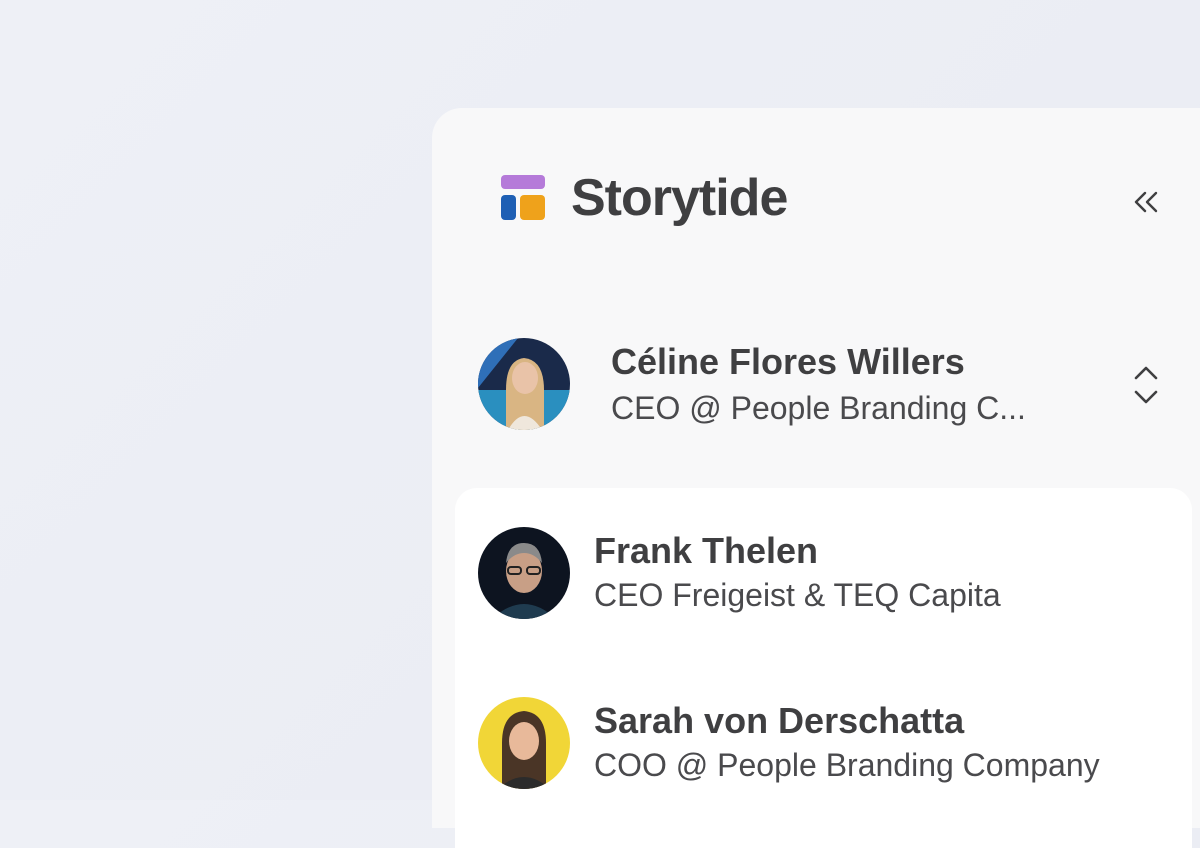 This screenshot has width=1200, height=848. I want to click on account-role: COO @ People Branding Company, so click(847, 765).